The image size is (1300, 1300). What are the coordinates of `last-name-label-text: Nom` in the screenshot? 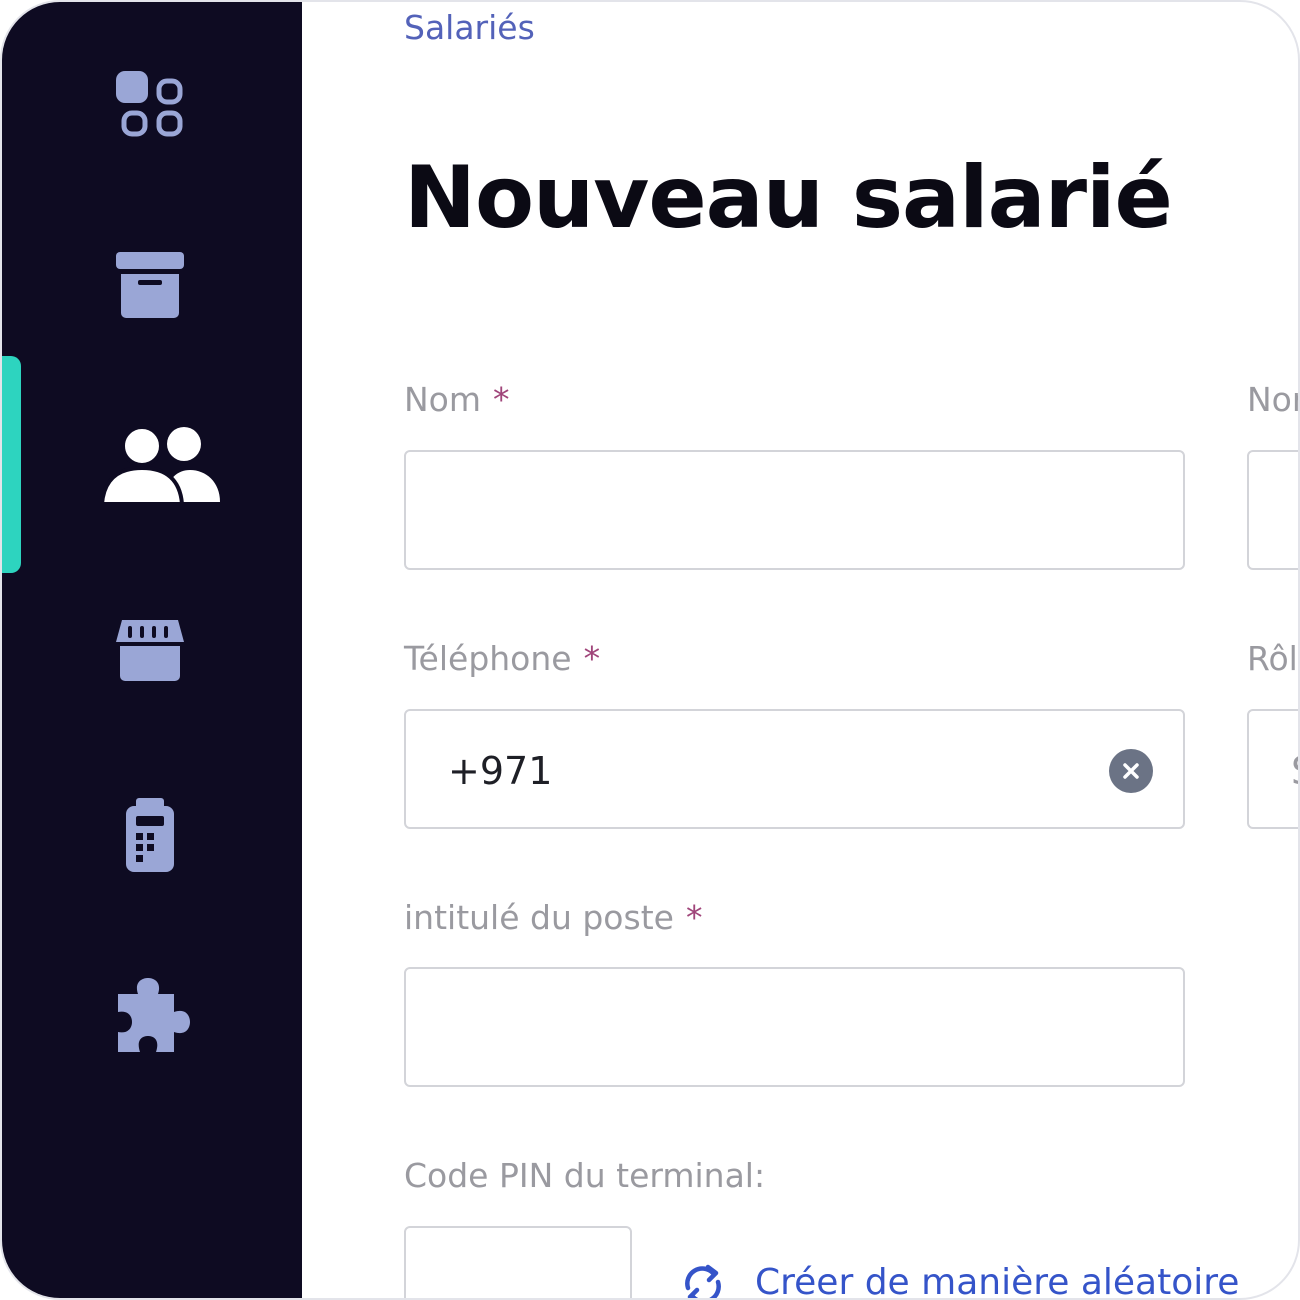 It's located at (443, 399).